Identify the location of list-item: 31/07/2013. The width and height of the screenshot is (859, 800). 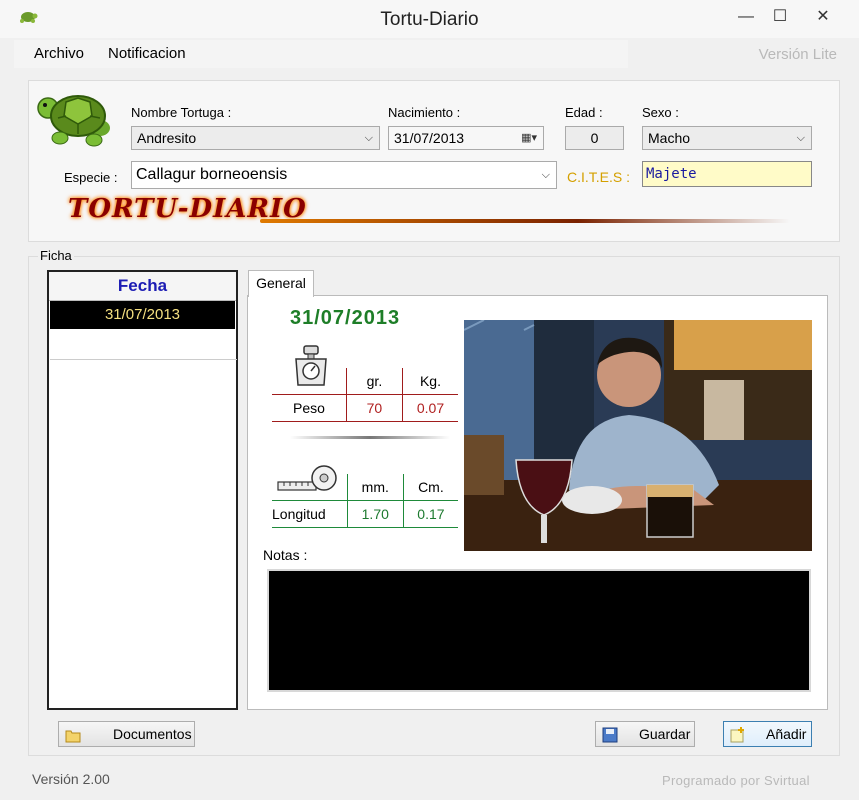
(142, 315).